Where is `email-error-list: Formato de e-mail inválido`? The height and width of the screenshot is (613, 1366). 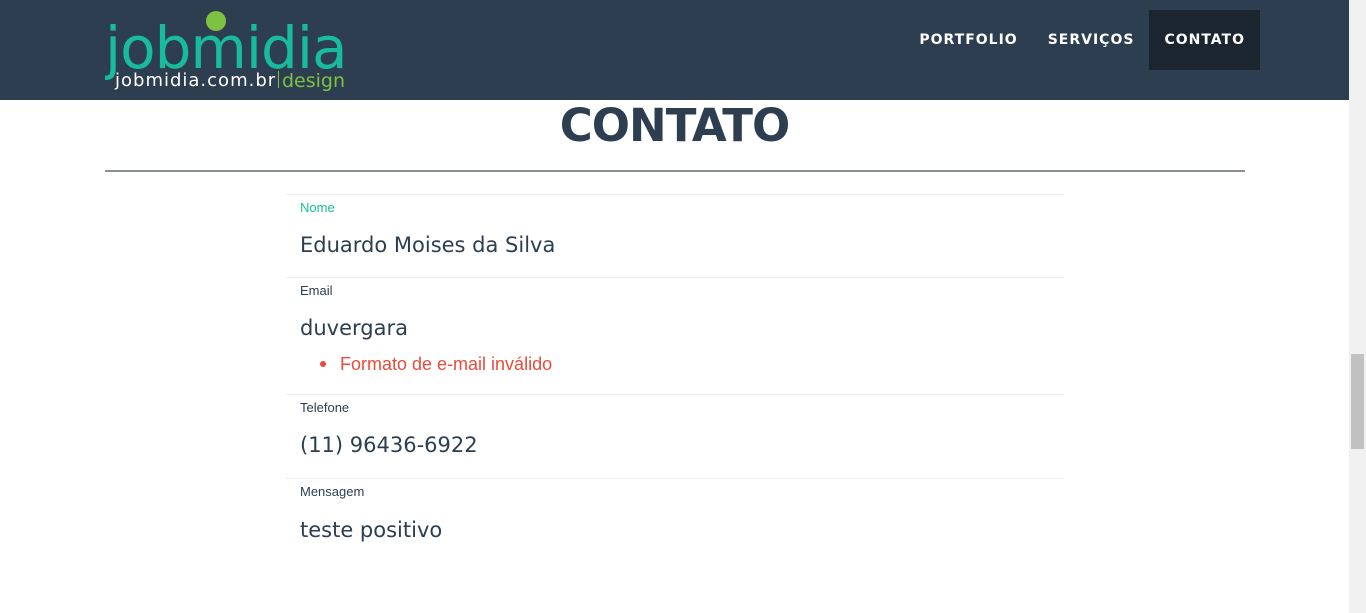 email-error-list: Formato de e-mail inválido is located at coordinates (682, 364).